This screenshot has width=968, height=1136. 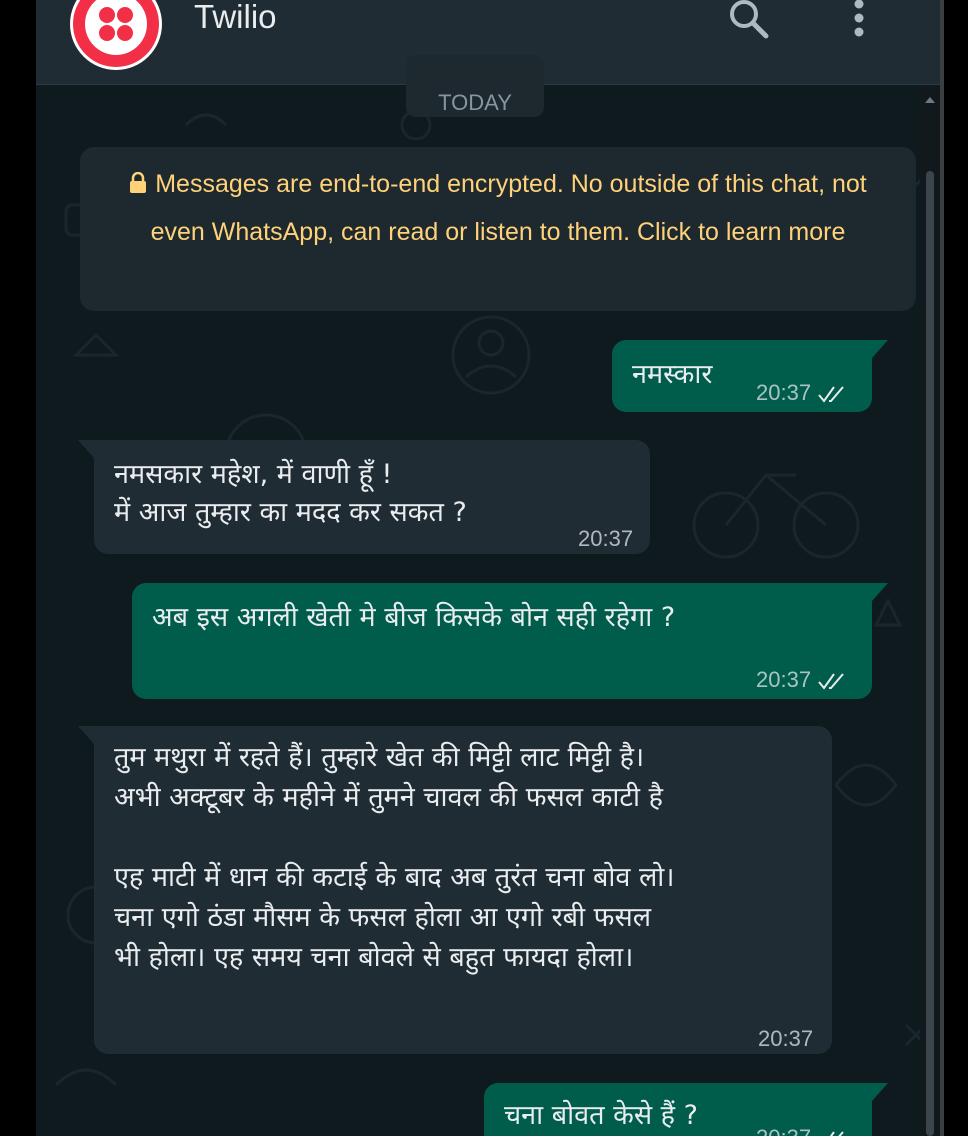 What do you see at coordinates (930, 653) in the screenshot?
I see `scroll-thumb` at bounding box center [930, 653].